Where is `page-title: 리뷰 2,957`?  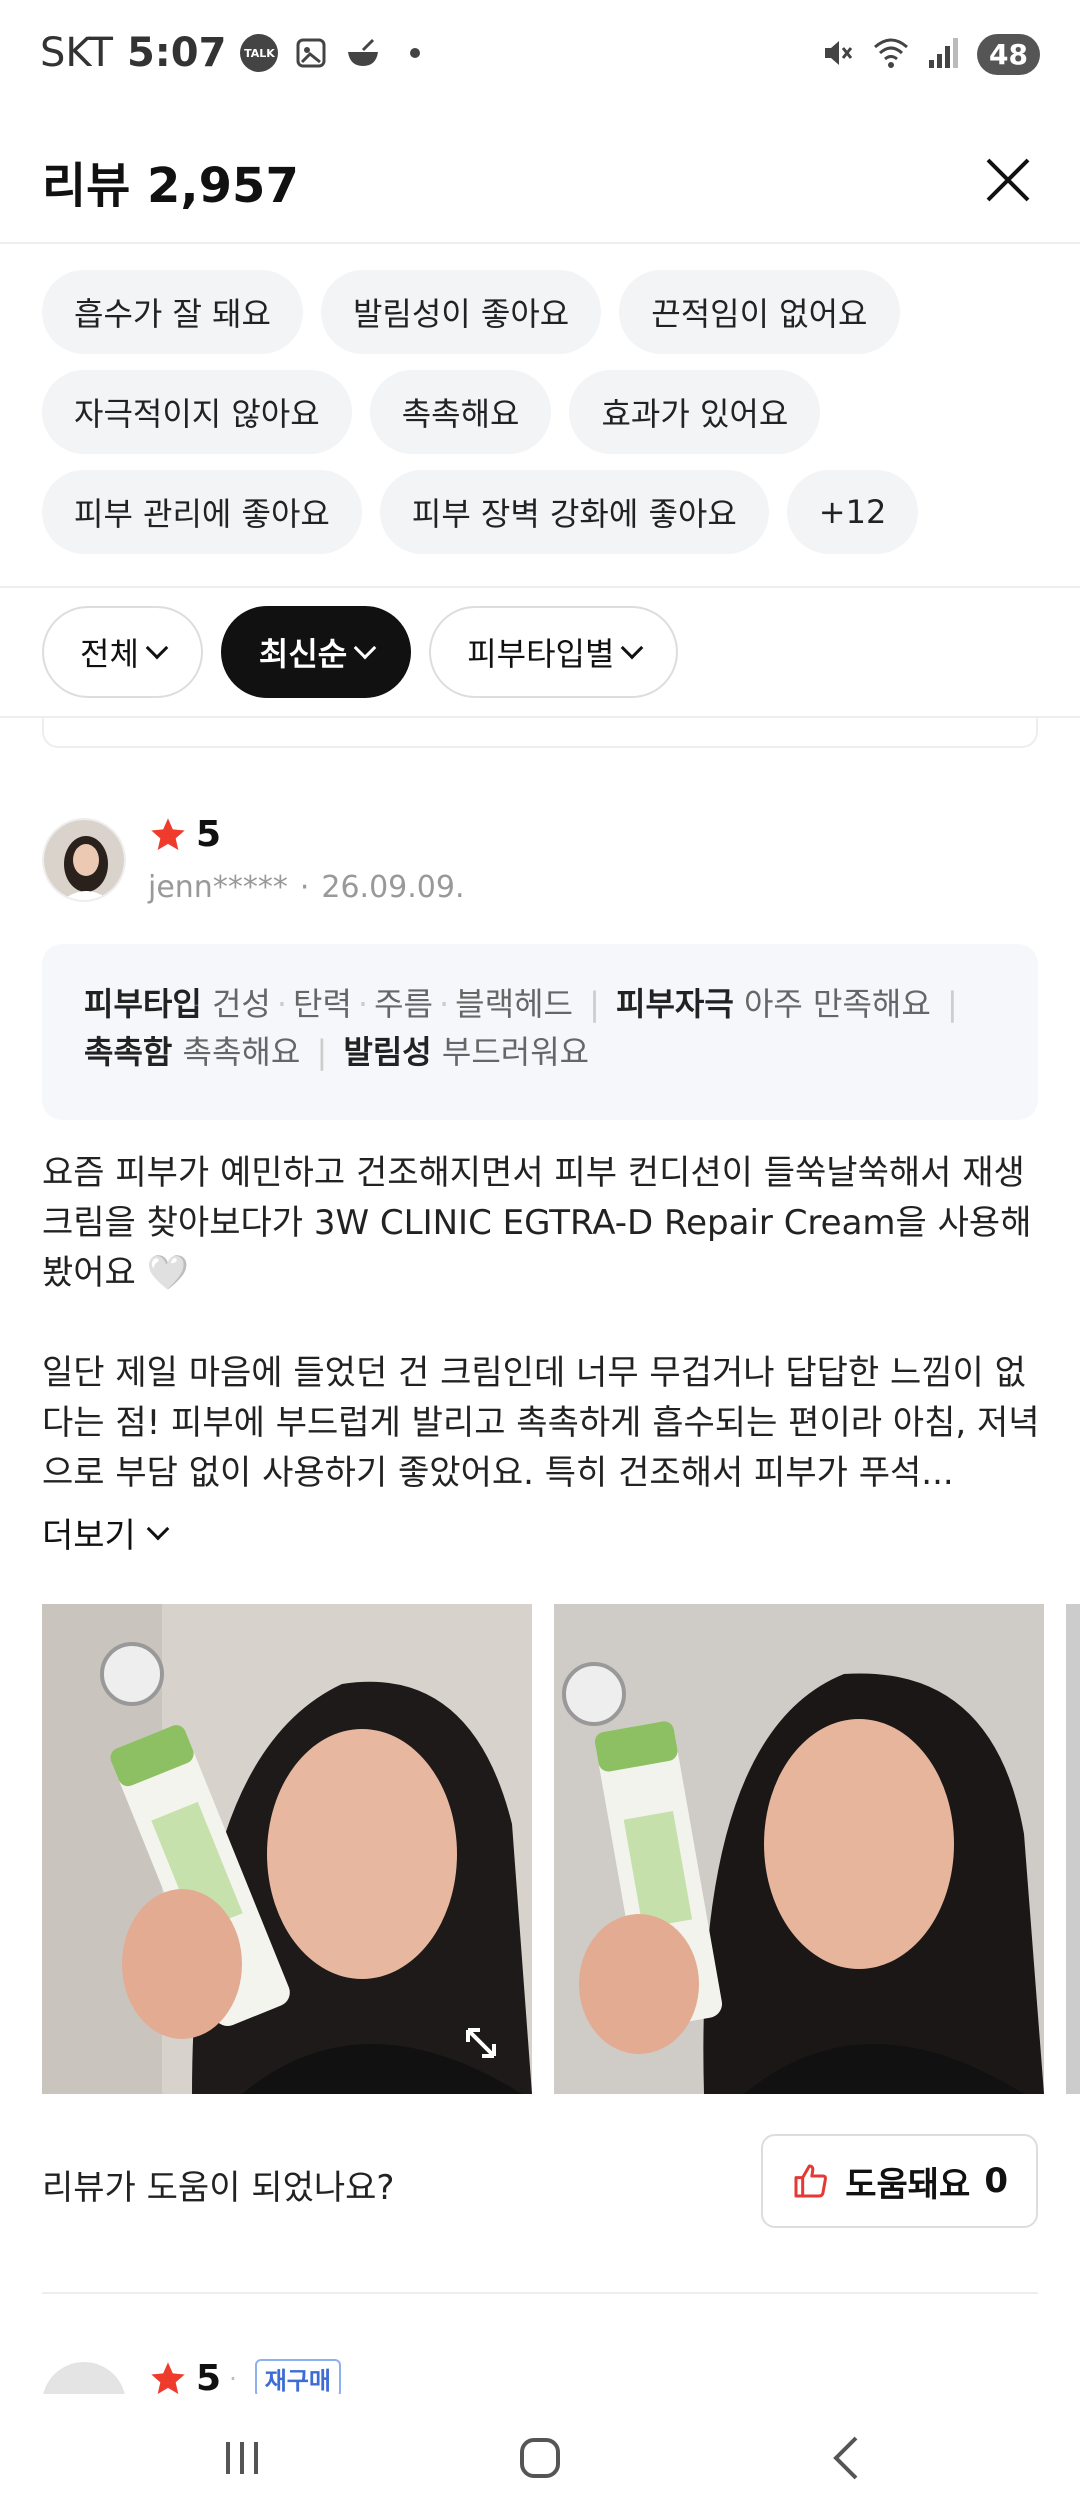 page-title: 리뷰 2,957 is located at coordinates (170, 186).